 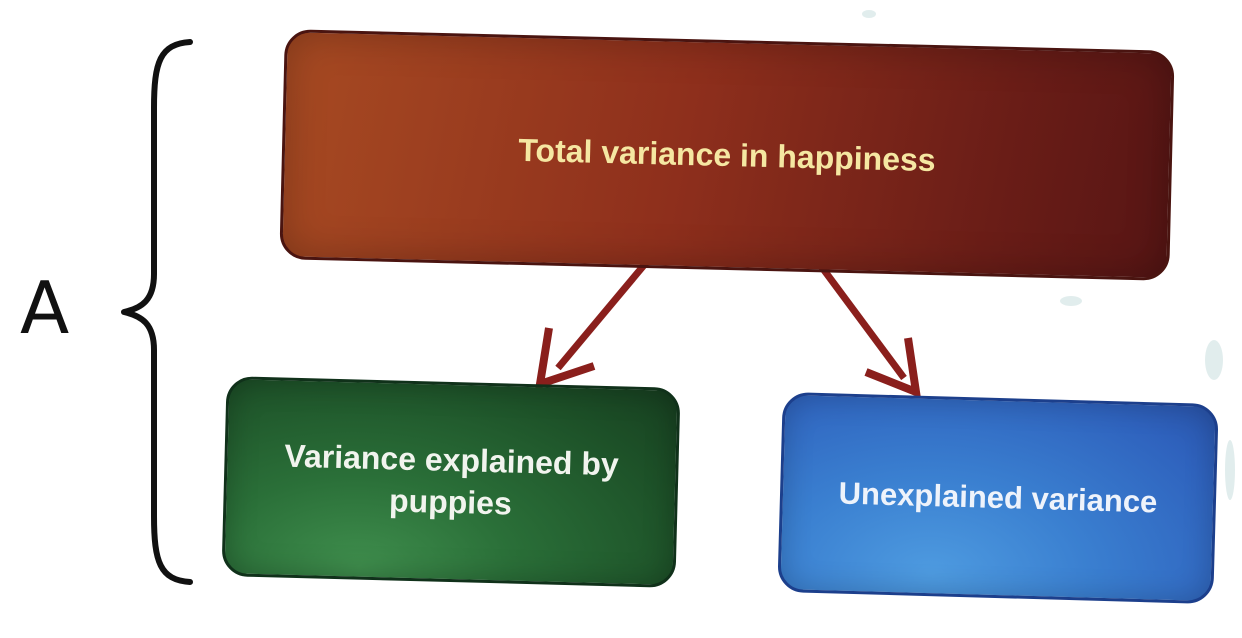 I want to click on total-variance-label: Total variance in happiness, so click(x=727, y=154).